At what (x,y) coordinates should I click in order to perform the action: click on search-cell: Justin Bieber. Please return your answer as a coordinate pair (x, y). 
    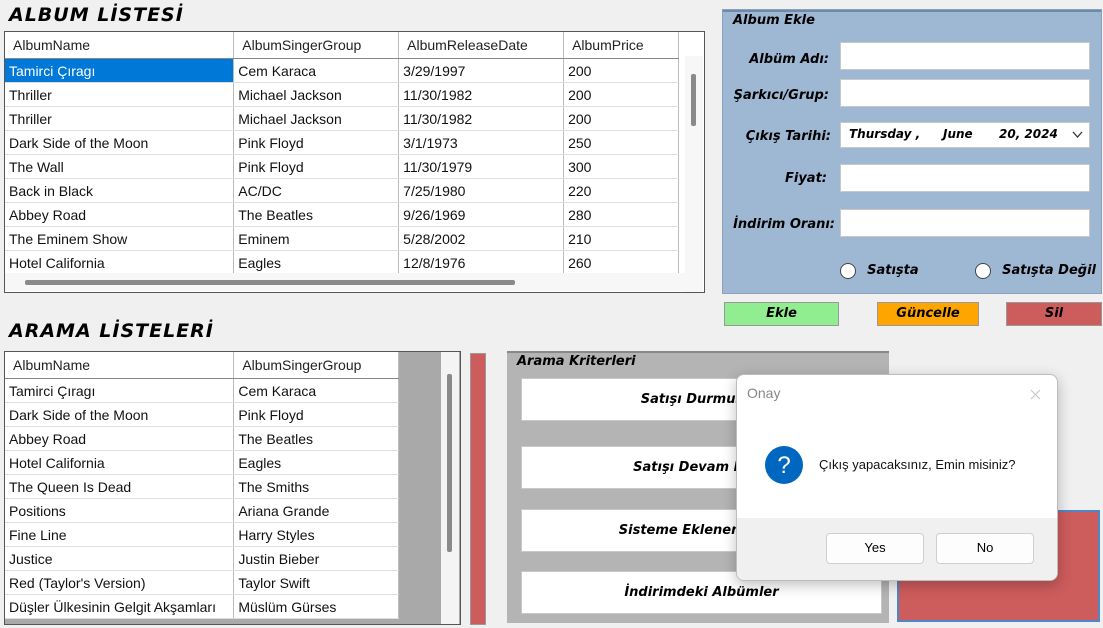
    Looking at the image, I should click on (316, 558).